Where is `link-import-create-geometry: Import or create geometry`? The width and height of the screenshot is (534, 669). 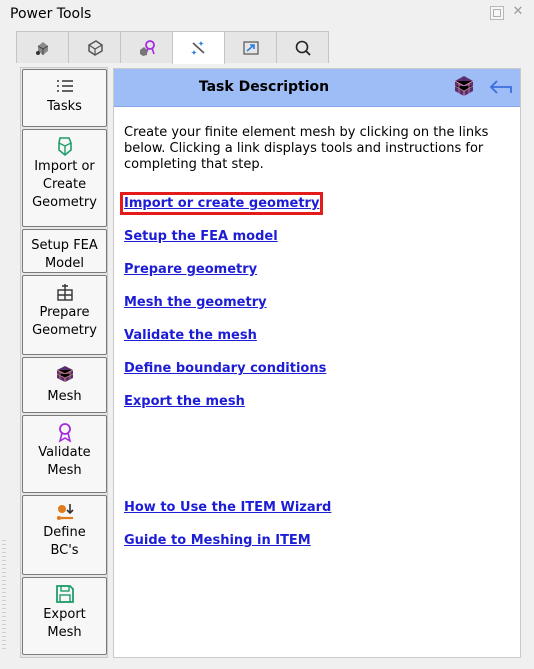
link-import-create-geometry: Import or create geometry is located at coordinates (221, 203).